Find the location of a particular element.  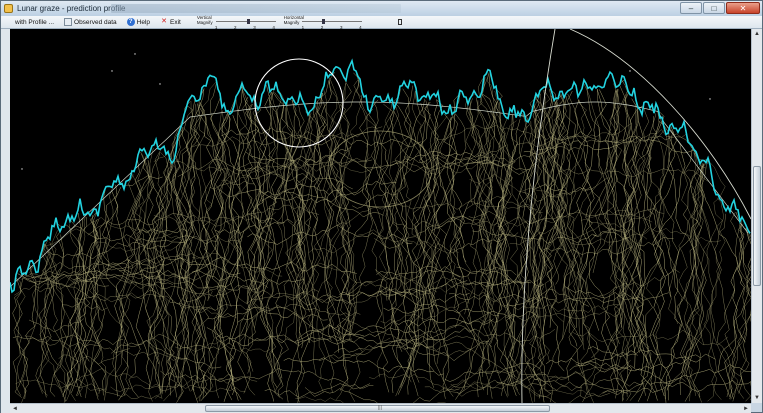

table-icon is located at coordinates (68, 22).